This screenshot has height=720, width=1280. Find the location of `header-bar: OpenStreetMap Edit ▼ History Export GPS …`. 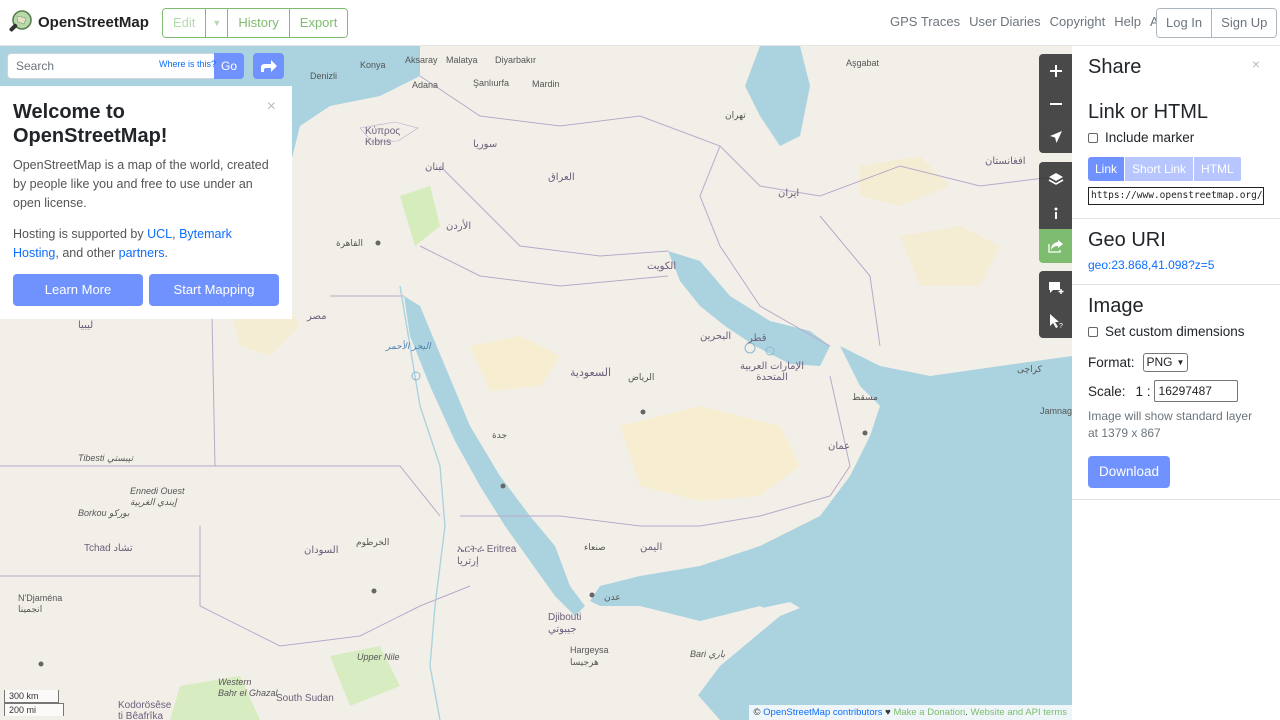

header-bar: OpenStreetMap Edit ▼ History Export GPS … is located at coordinates (640, 23).